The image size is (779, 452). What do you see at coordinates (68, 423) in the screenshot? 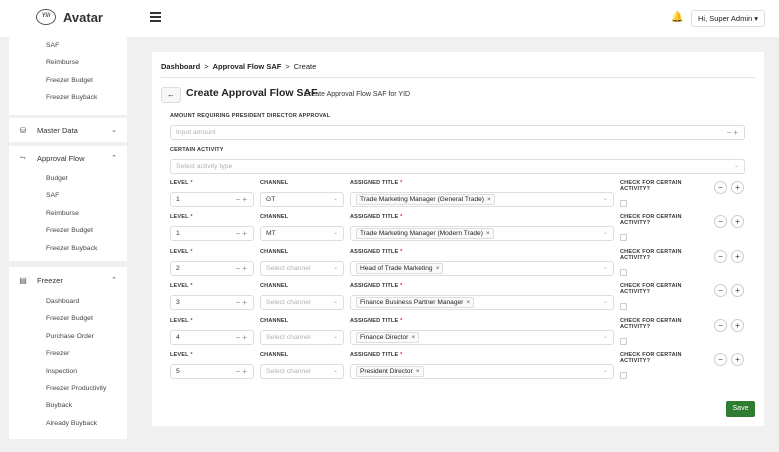
I see `sidebar-item-already-buyback: Already Buyback` at bounding box center [68, 423].